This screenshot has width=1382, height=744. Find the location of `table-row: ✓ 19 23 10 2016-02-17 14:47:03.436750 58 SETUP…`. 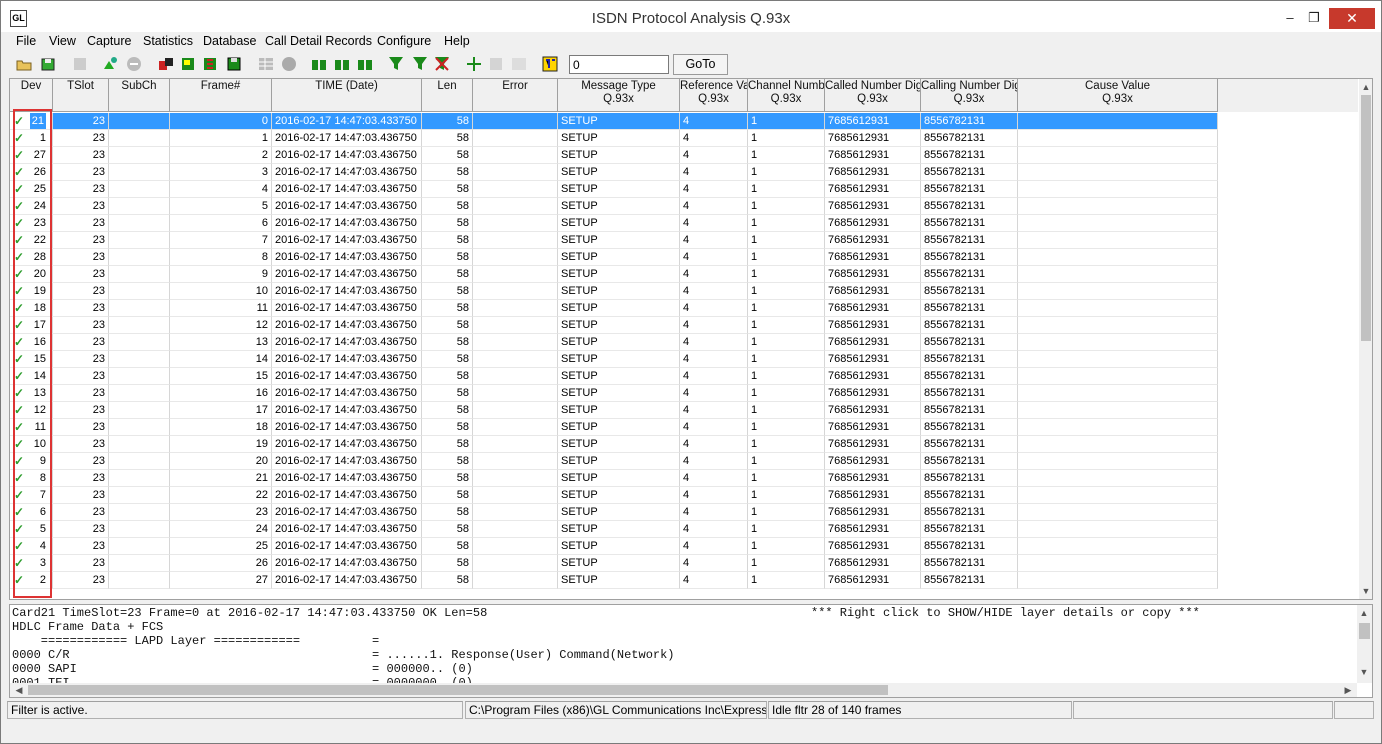

table-row: ✓ 19 23 10 2016-02-17 14:47:03.436750 58 SETUP… is located at coordinates (614, 291).